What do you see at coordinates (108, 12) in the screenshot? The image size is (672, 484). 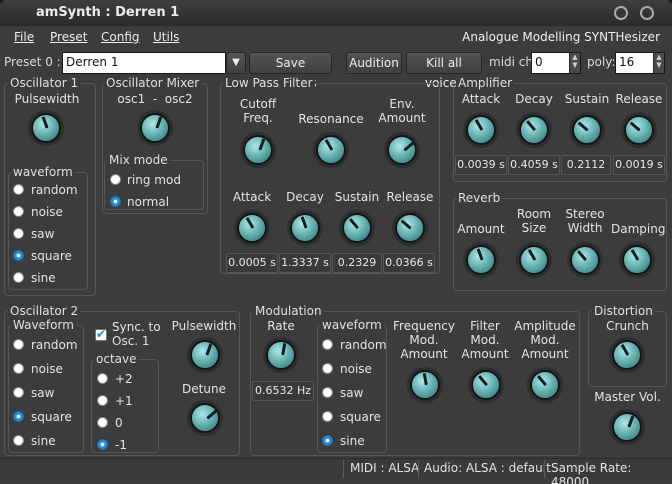 I see `window-title: amSynth : Derren 1` at bounding box center [108, 12].